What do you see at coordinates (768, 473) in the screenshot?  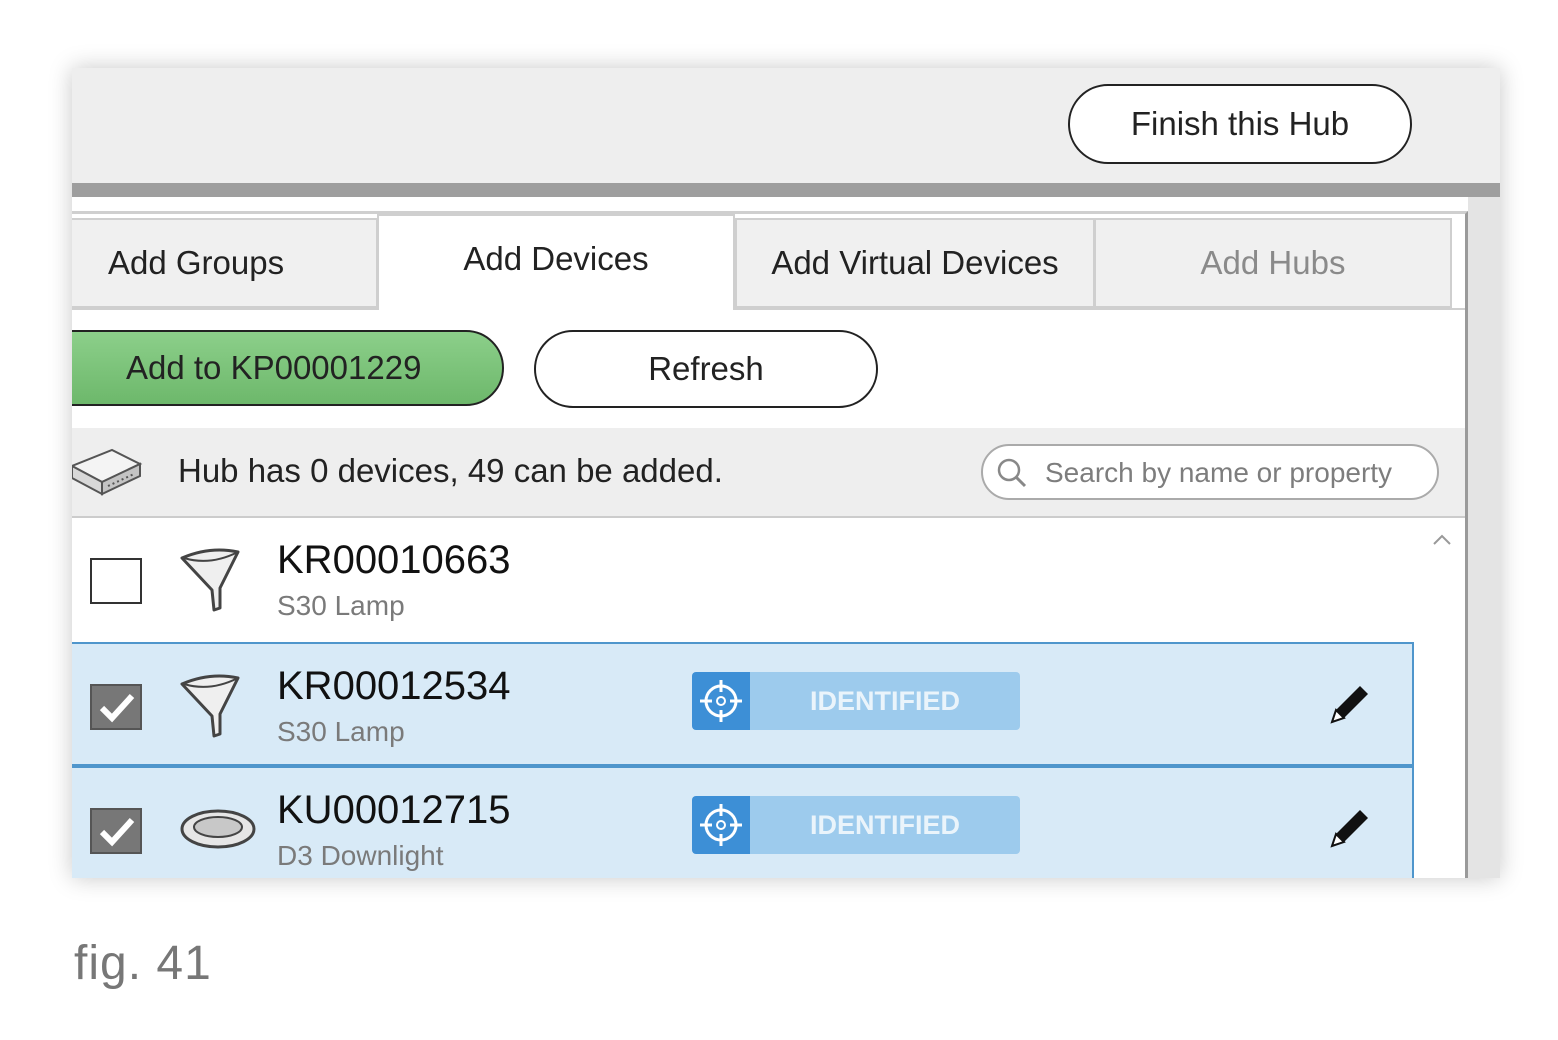 I see `status-bar: Hub has 0 devices, 49 can be added.` at bounding box center [768, 473].